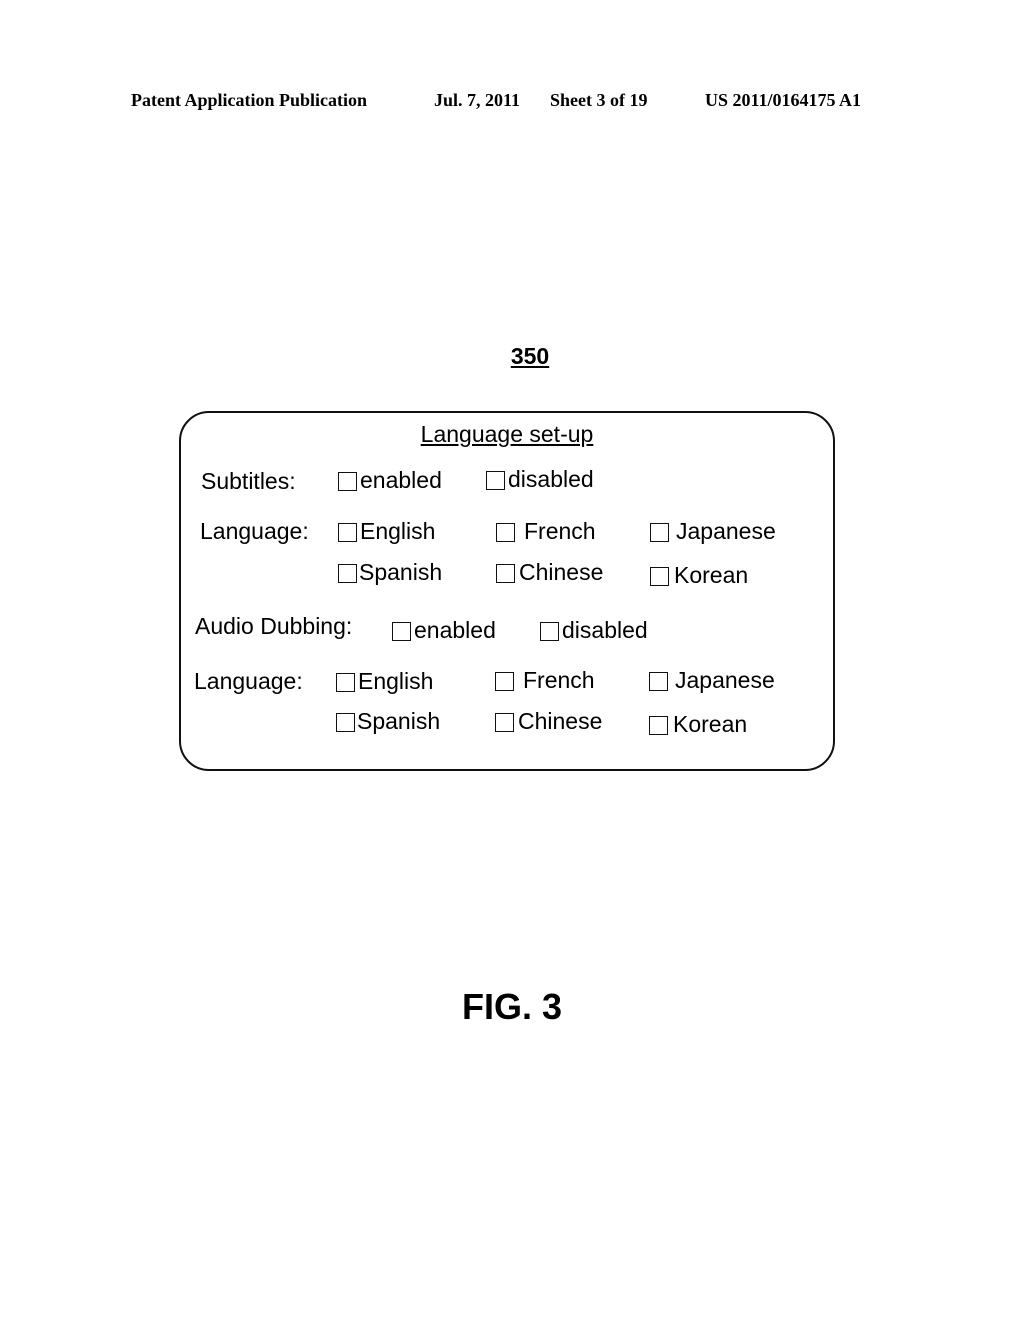 This screenshot has height=1320, width=1024. What do you see at coordinates (507, 434) in the screenshot?
I see `panel-title: Language set-up` at bounding box center [507, 434].